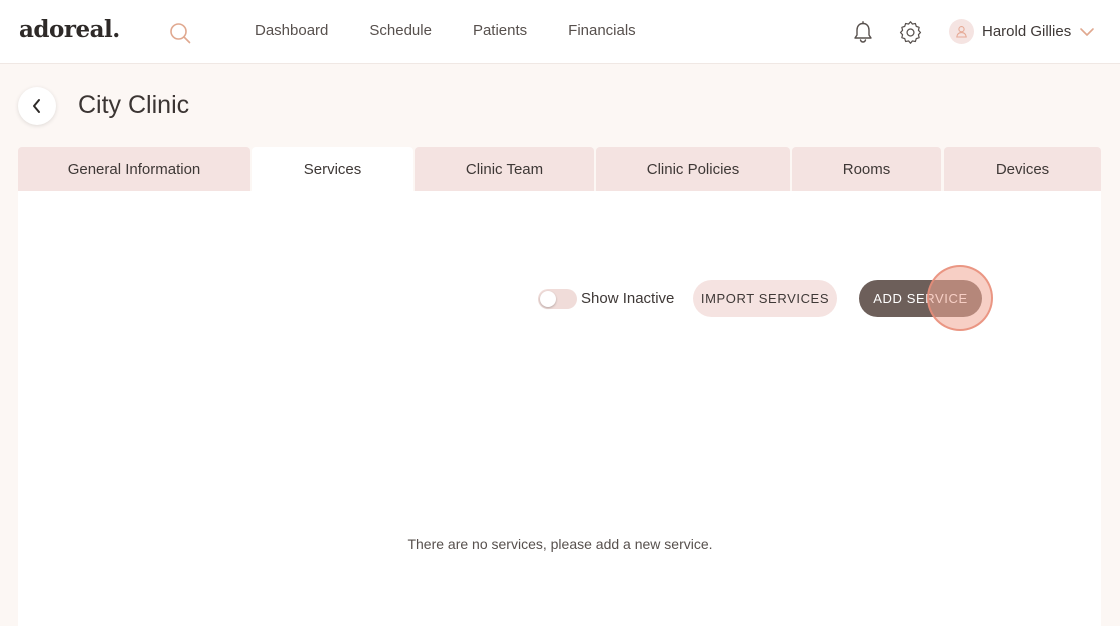 Image resolution: width=1120 pixels, height=626 pixels. What do you see at coordinates (504, 169) in the screenshot?
I see `tab-clinic-team: Clinic Team` at bounding box center [504, 169].